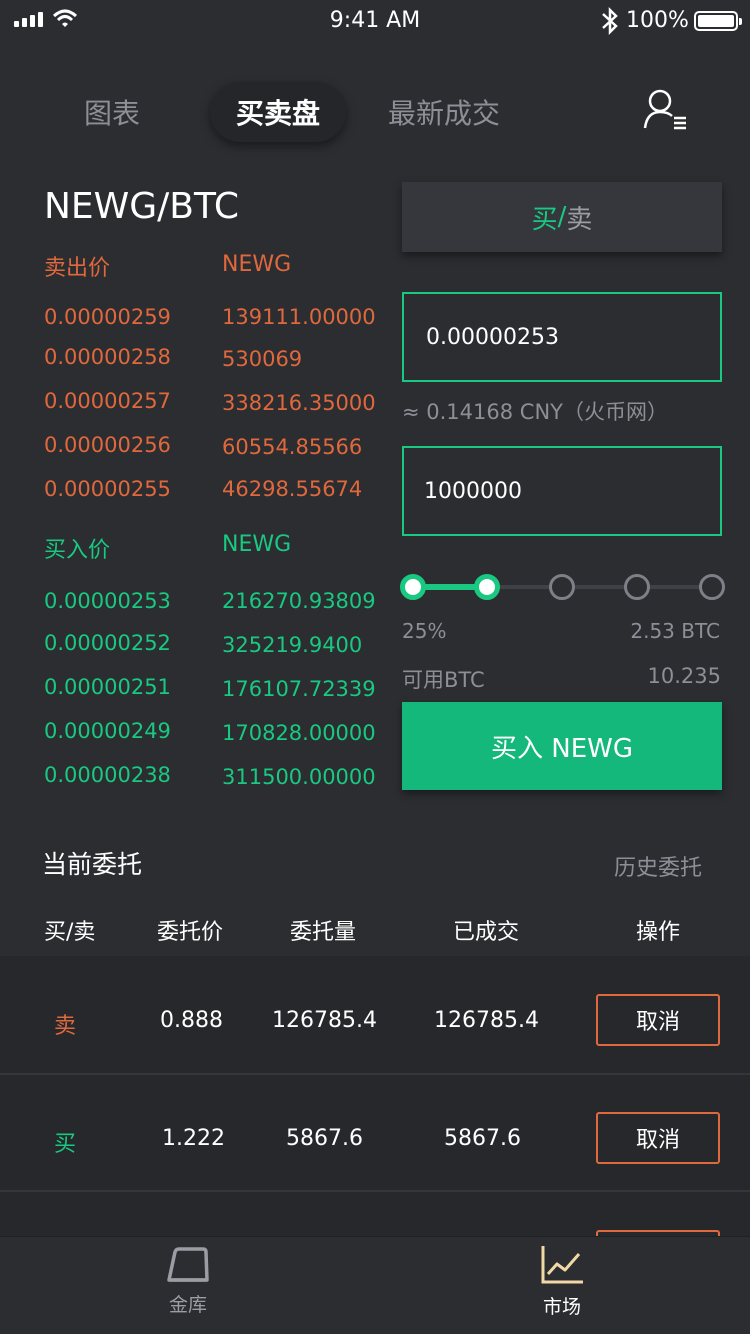  I want to click on order-price: 0.888, so click(191, 1020).